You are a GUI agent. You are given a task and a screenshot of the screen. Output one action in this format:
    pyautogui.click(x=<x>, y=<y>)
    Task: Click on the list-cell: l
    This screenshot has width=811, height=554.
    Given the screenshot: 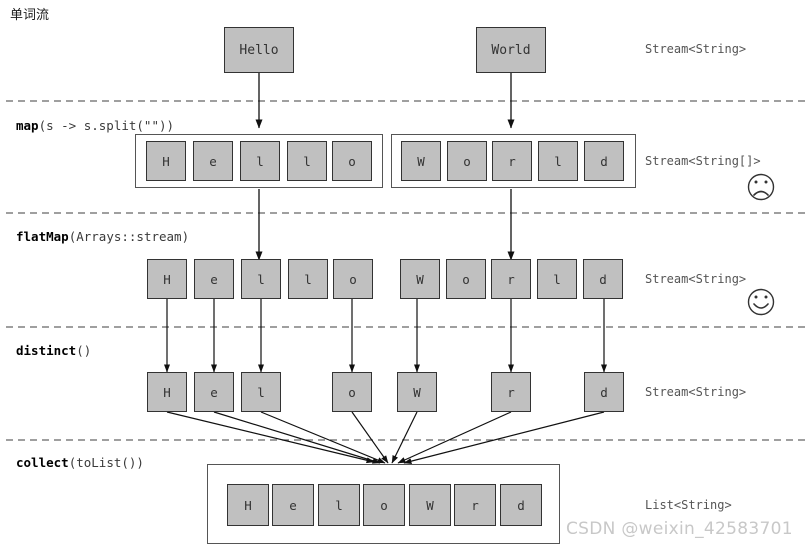 What is the action you would take?
    pyautogui.click(x=339, y=505)
    